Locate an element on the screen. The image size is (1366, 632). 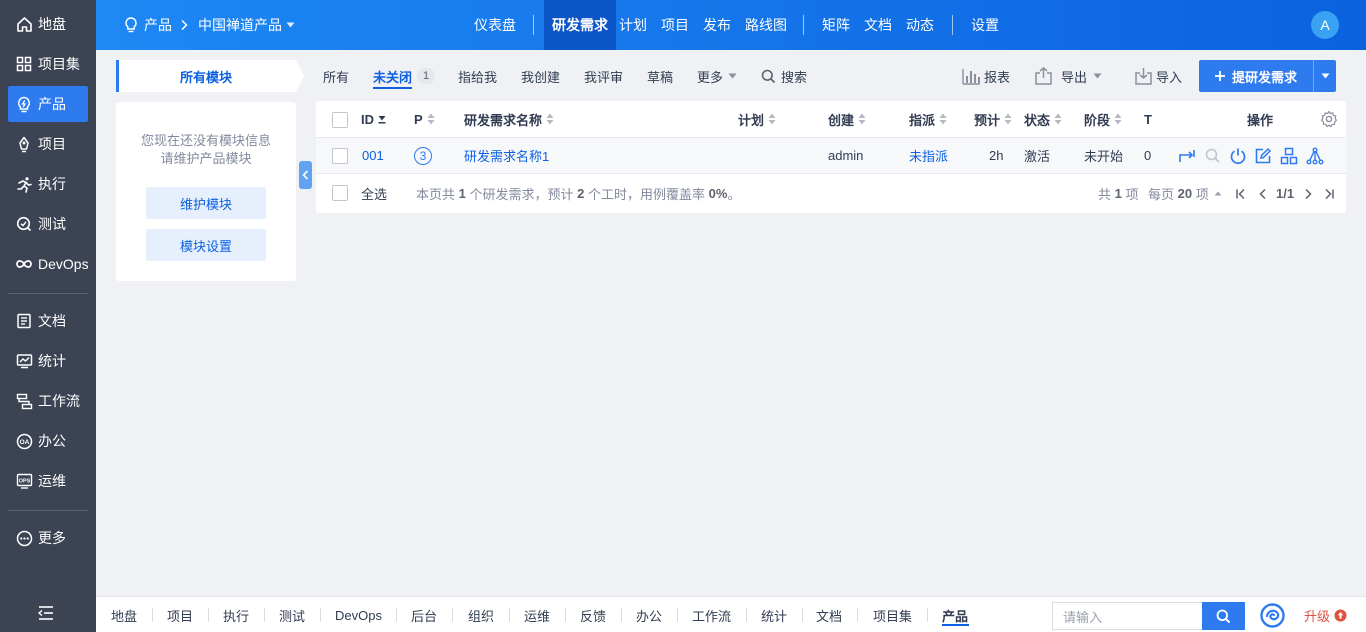
topnav-matrix: 矩阵 is located at coordinates (836, 25).